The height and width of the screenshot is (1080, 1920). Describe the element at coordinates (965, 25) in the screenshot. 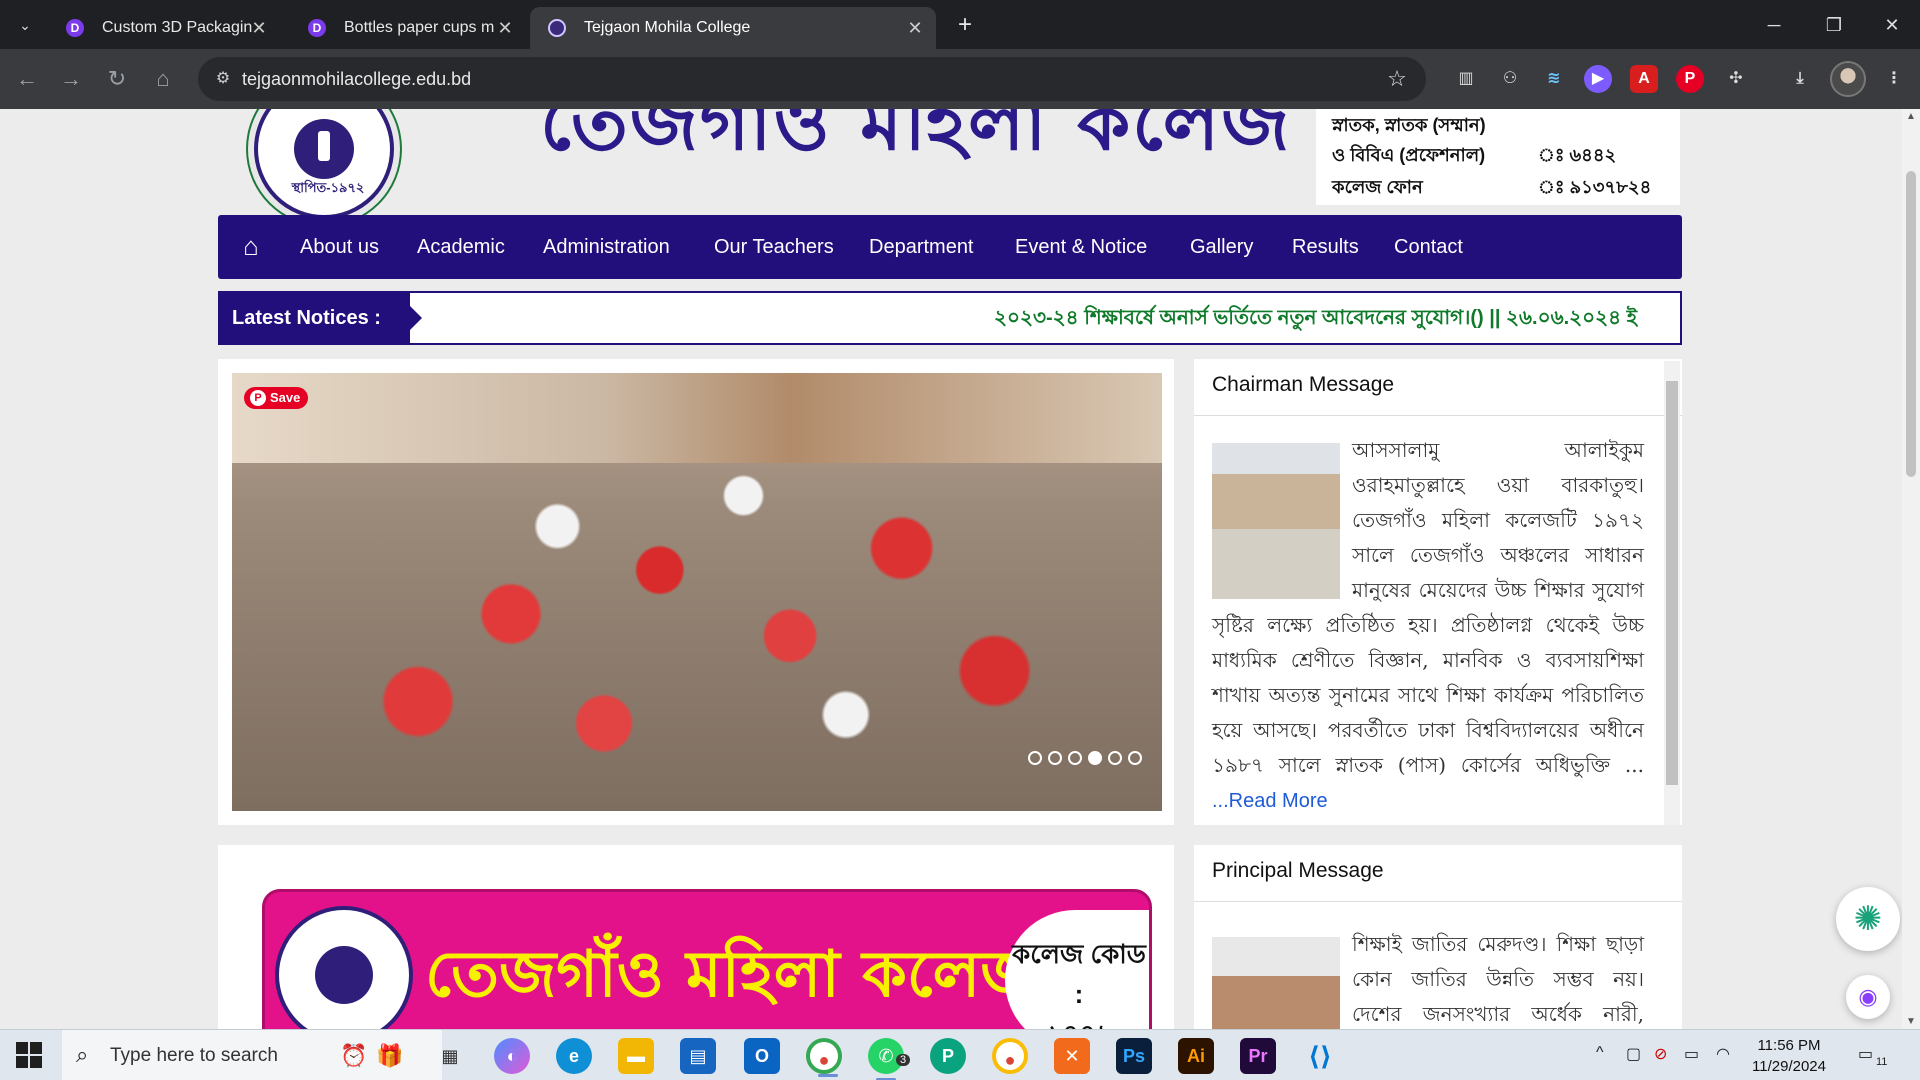

I see `new-tab-button: +` at that location.